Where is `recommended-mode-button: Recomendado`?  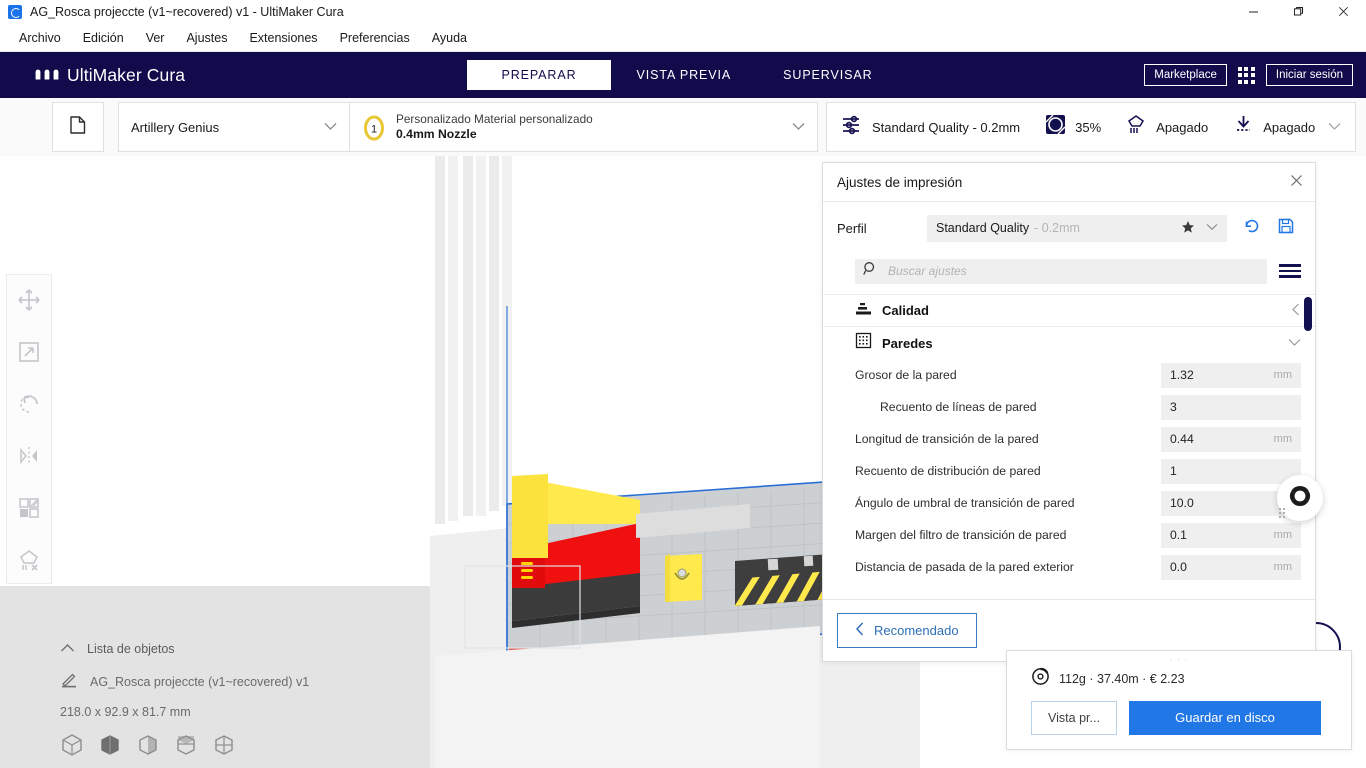 recommended-mode-button: Recomendado is located at coordinates (907, 630).